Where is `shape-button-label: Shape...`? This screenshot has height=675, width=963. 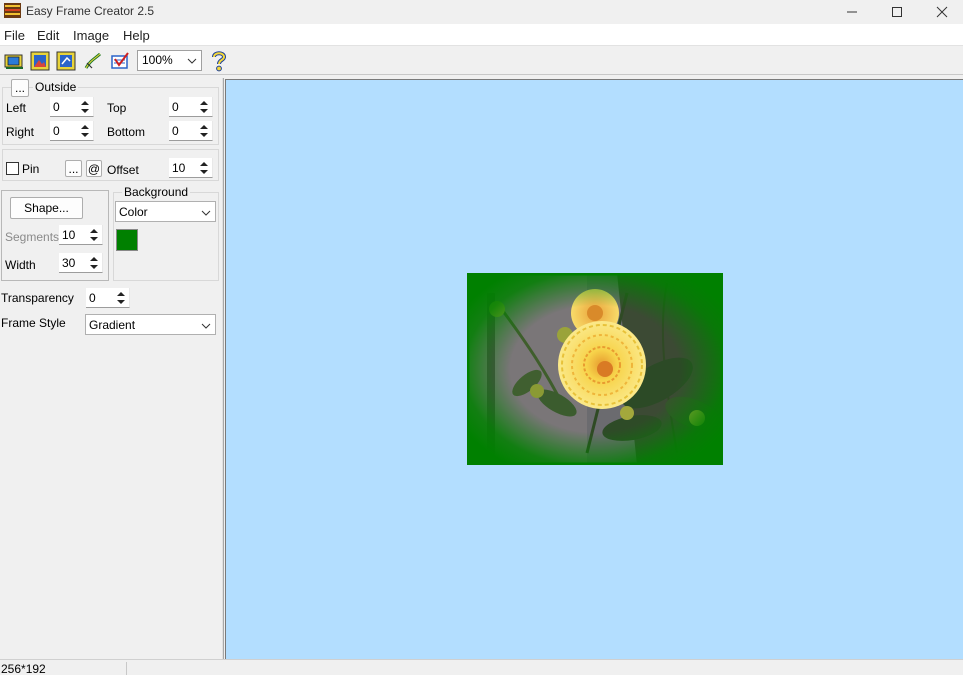 shape-button-label: Shape... is located at coordinates (46, 208).